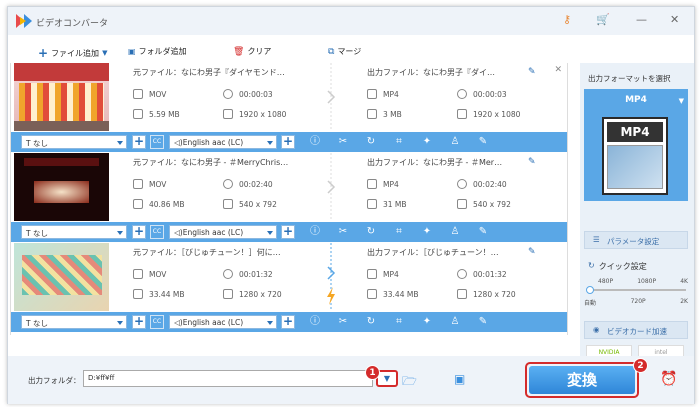 This screenshot has width=700, height=407. What do you see at coordinates (582, 380) in the screenshot?
I see `convert-button: 変換` at bounding box center [582, 380].